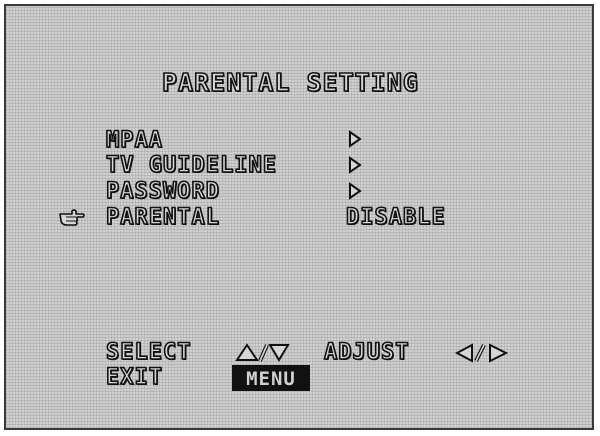 The height and width of the screenshot is (436, 600). What do you see at coordinates (134, 141) in the screenshot?
I see `menu-item-mpaa: MPAA` at bounding box center [134, 141].